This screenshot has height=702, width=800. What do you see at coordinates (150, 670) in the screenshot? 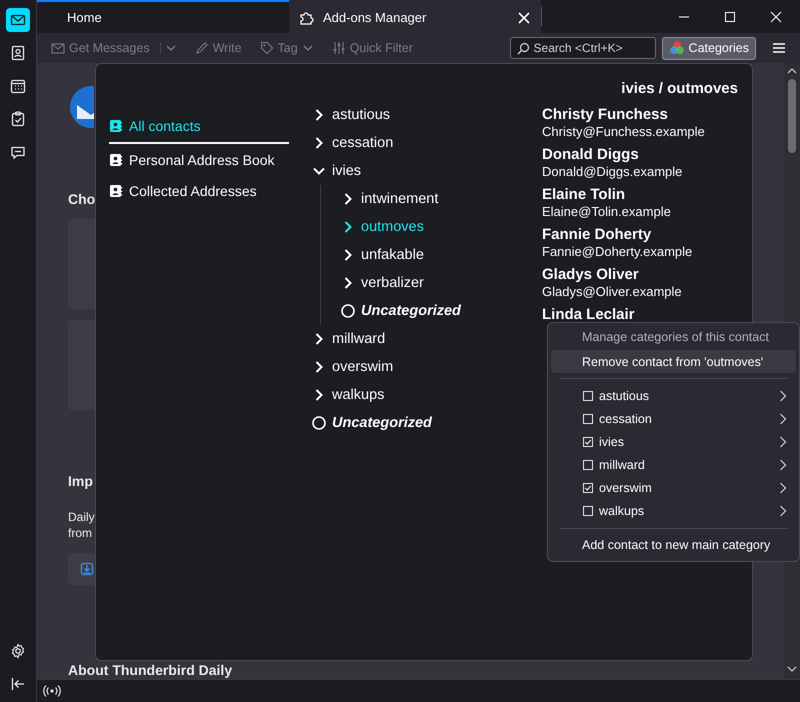
I see `section-heading: About Thunderbird Daily` at bounding box center [150, 670].